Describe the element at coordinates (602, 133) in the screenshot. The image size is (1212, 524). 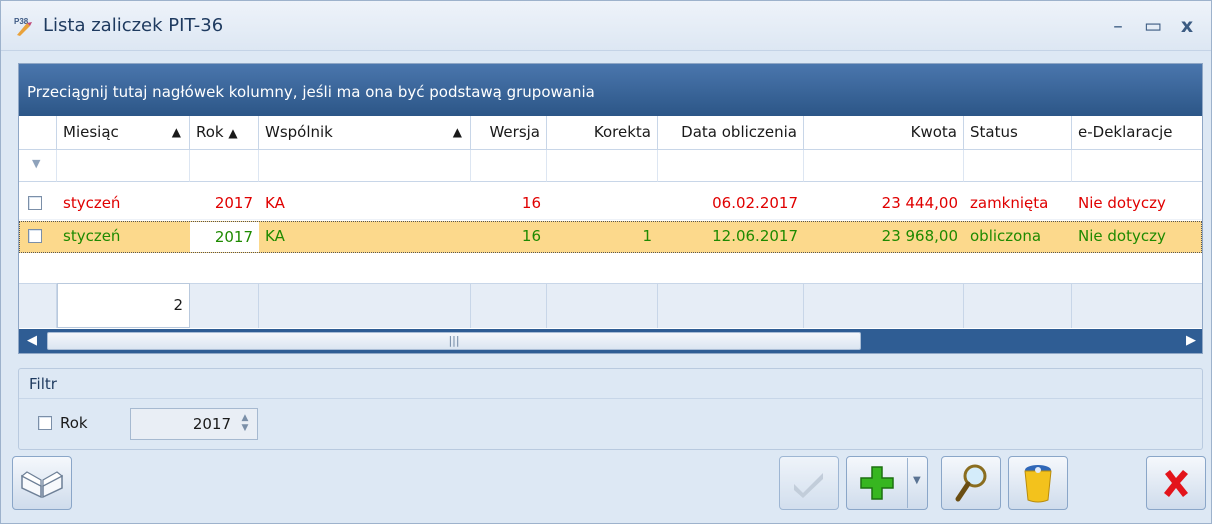
I see `column-header-korekta: Korekta` at that location.